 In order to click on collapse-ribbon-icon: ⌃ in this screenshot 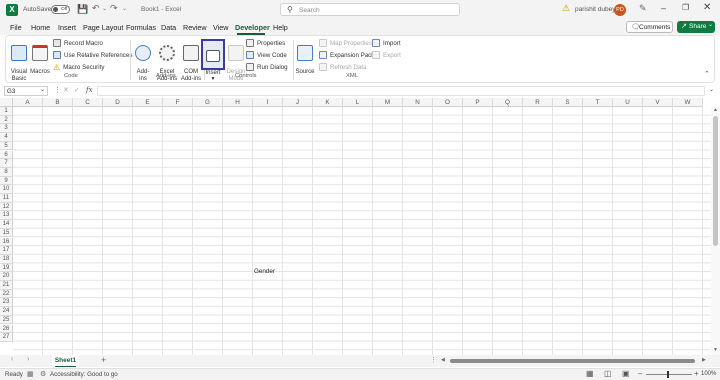, I will do `click(707, 74)`.